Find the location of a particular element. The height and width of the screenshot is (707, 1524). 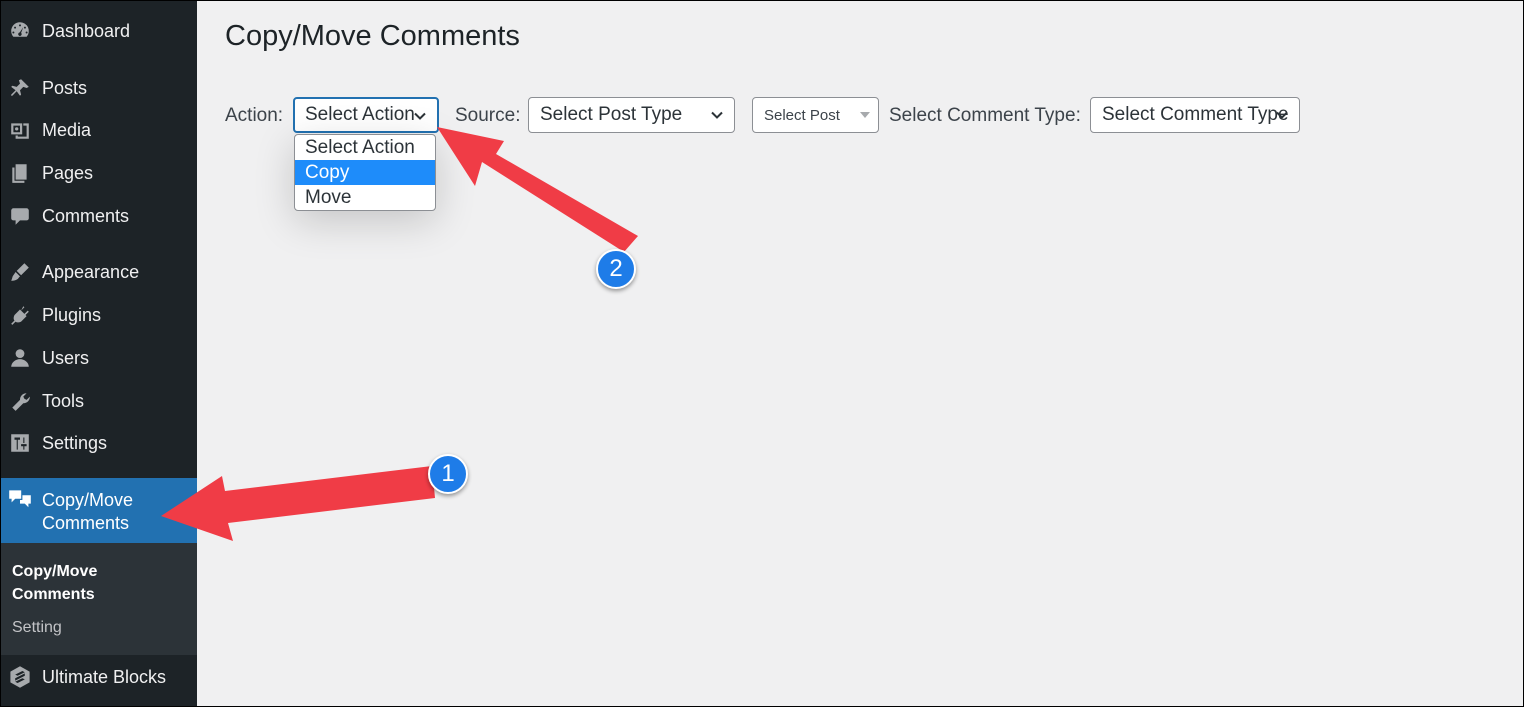

sidebar-item-posts: Posts is located at coordinates (98, 88).